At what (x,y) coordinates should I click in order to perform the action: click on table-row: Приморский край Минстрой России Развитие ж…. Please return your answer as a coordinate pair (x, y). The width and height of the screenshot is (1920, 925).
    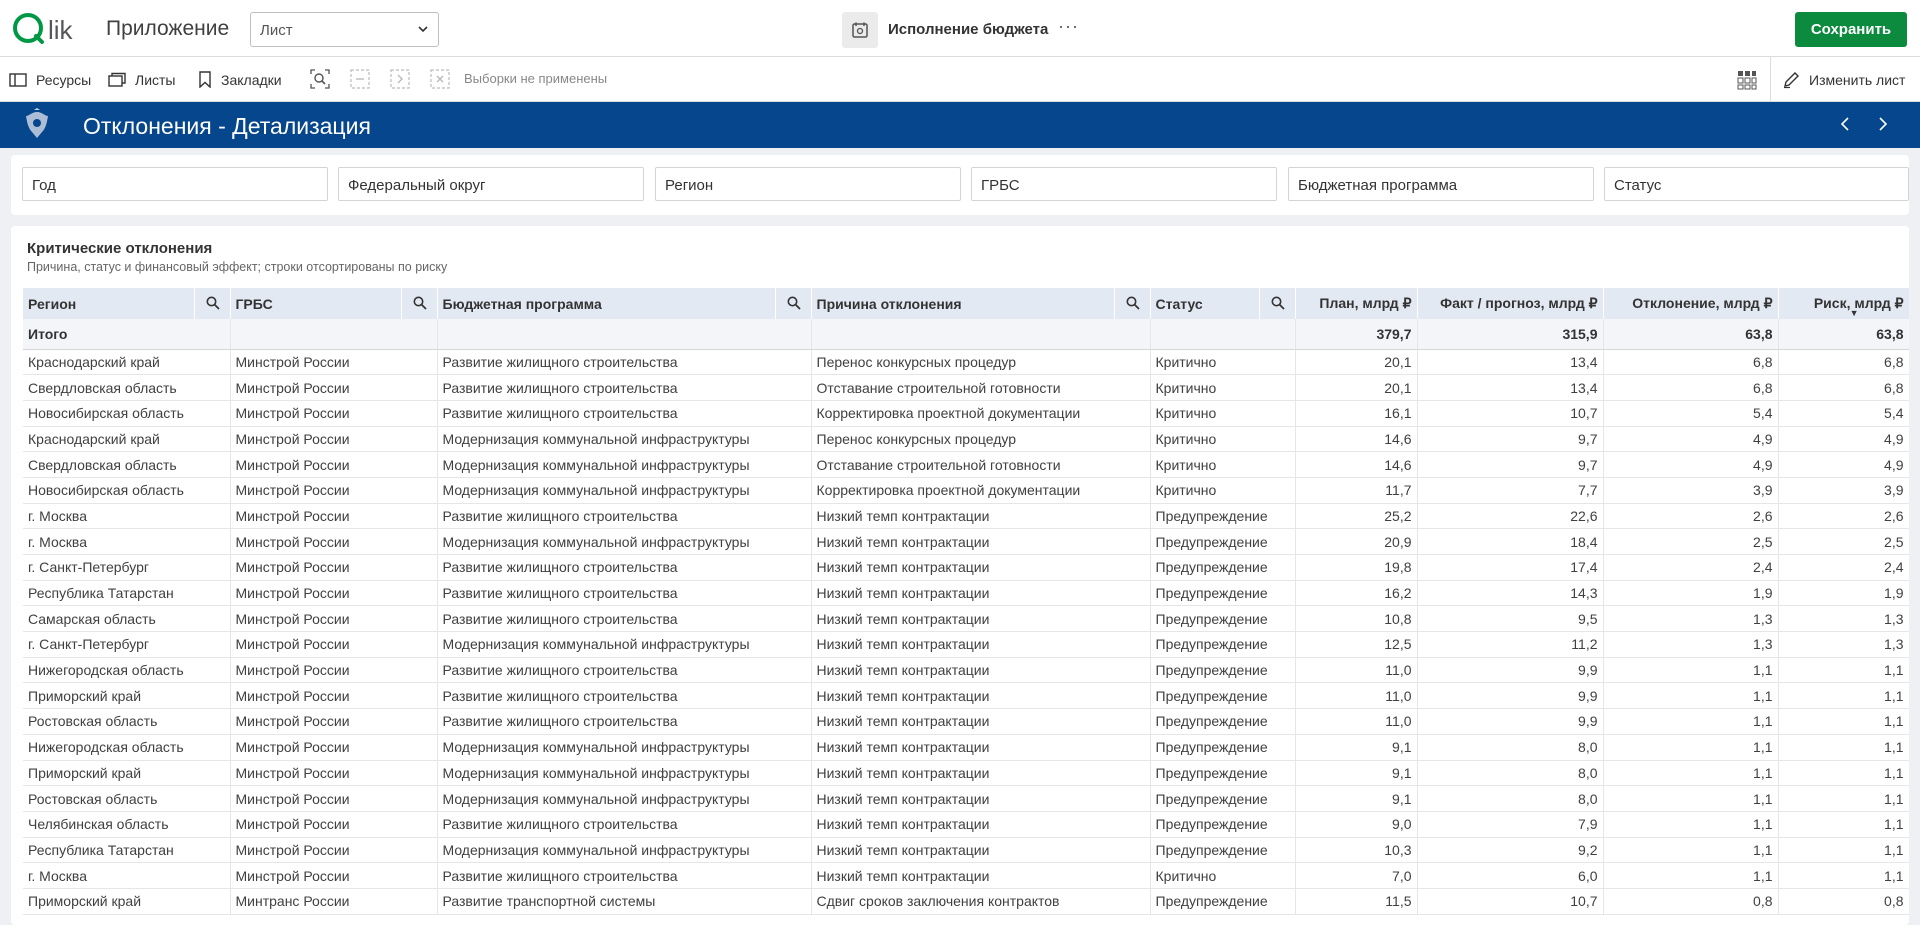
    Looking at the image, I should click on (966, 696).